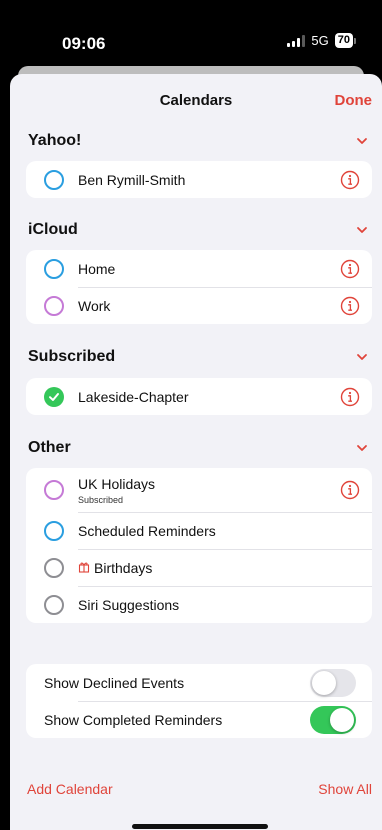  I want to click on calendar-name: Birthdays, so click(123, 567).